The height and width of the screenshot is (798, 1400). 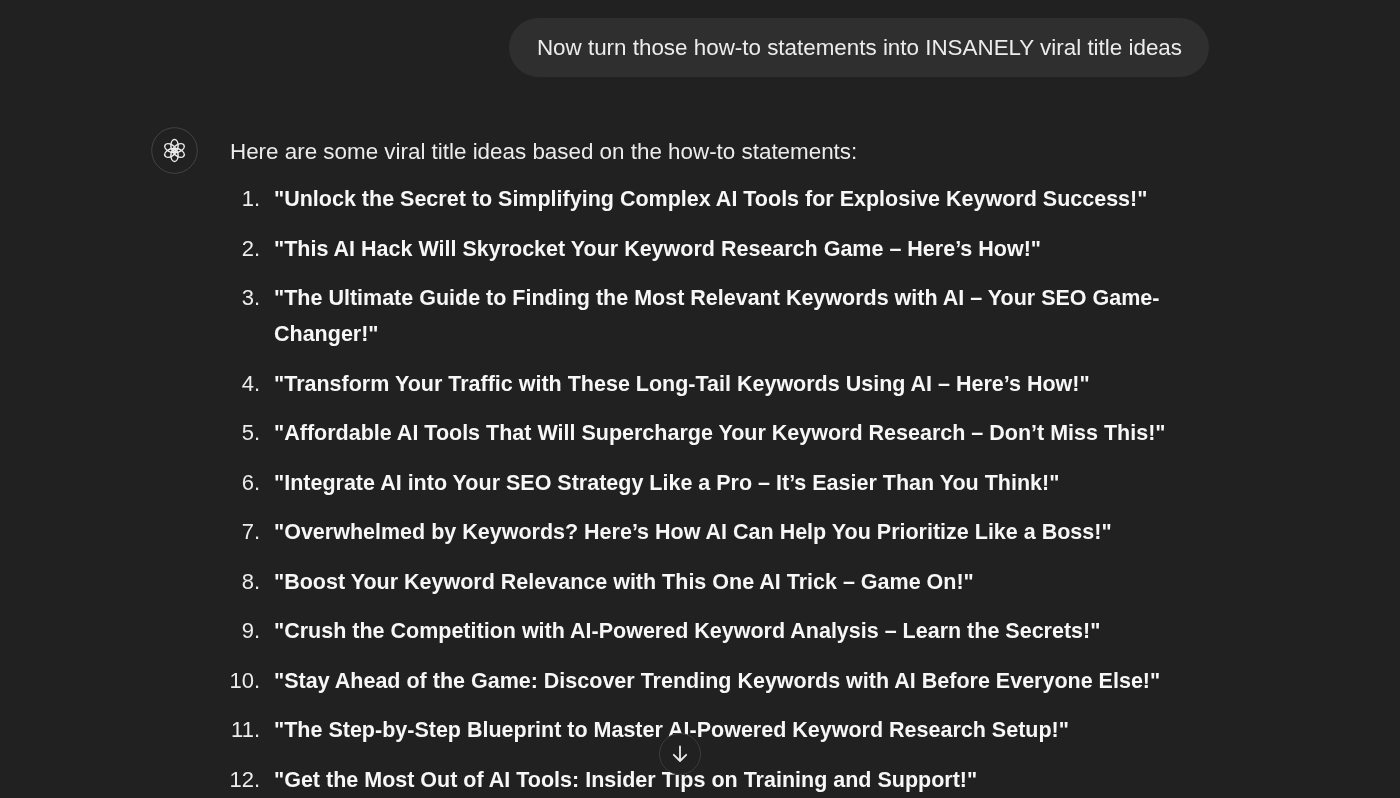 What do you see at coordinates (682, 384) in the screenshot?
I see `title-idea: "Transform Your Traffic with These Long-Tail Keywords Using AI – Here’s How!"` at bounding box center [682, 384].